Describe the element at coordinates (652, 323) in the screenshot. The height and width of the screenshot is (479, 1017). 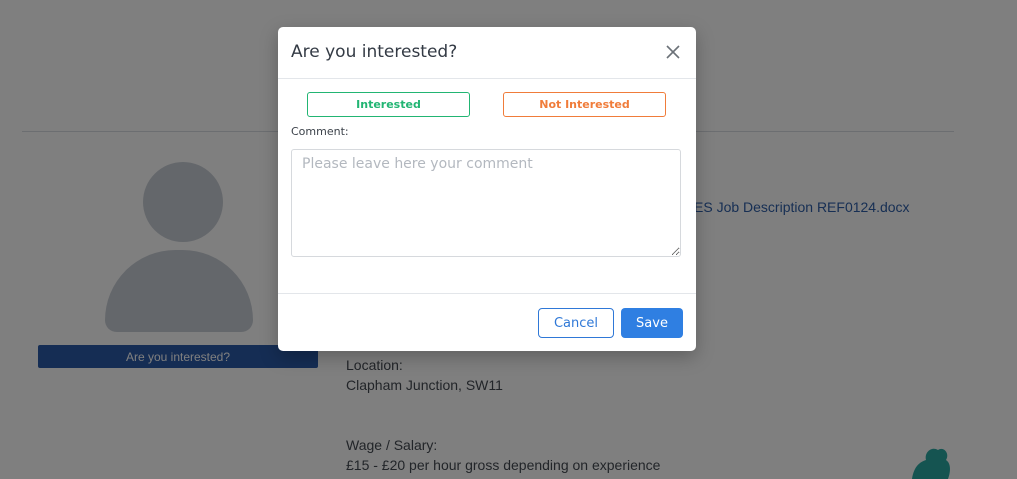
I see `save-button: Save` at that location.